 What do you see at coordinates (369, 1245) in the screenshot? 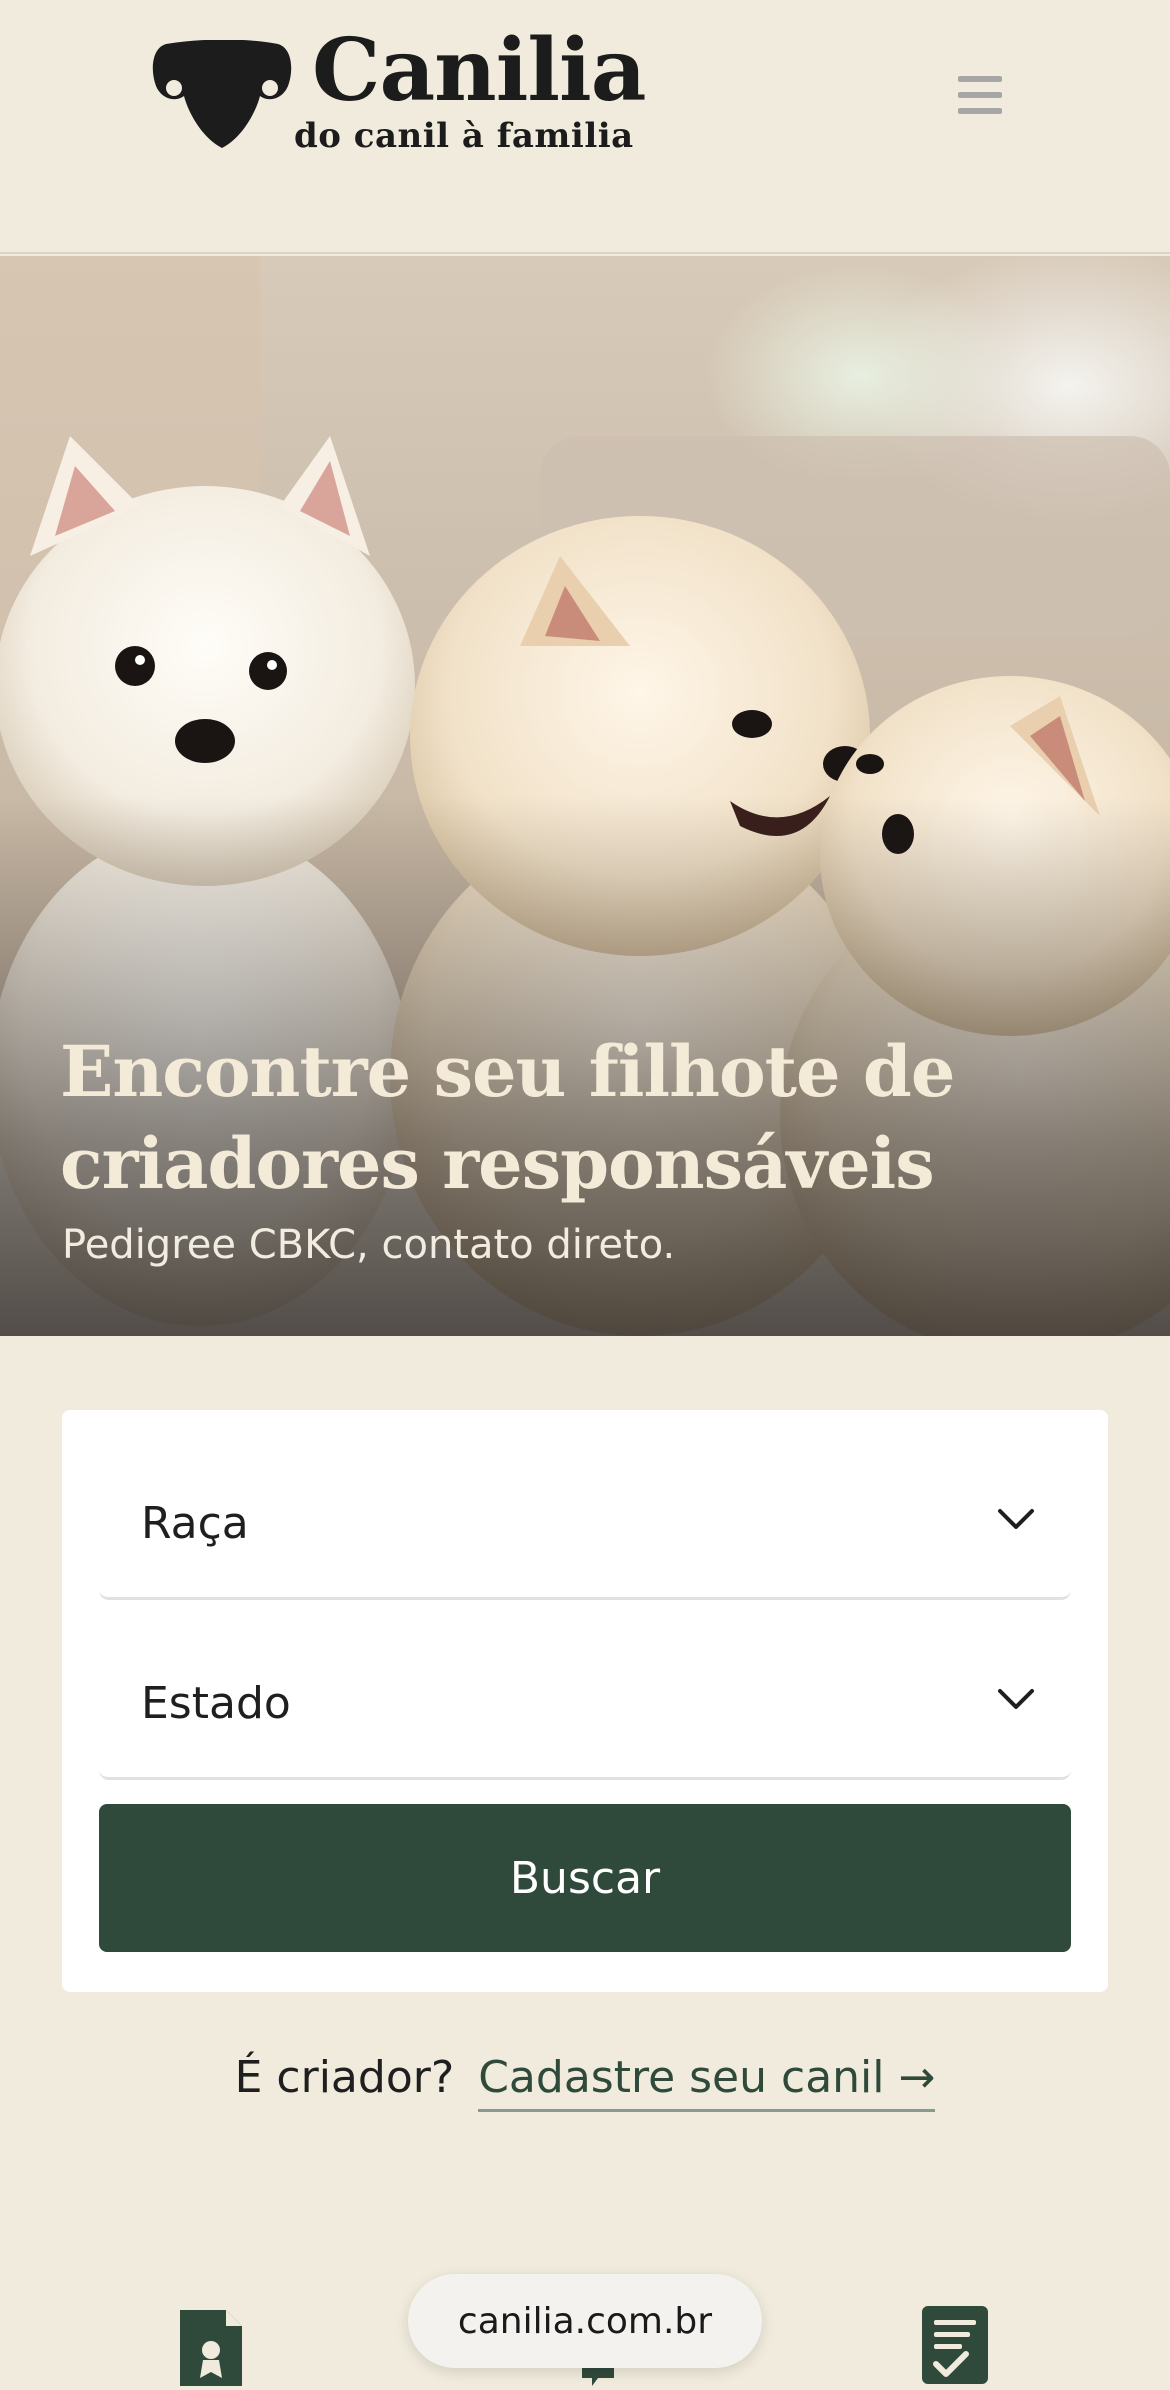
I see `hero-subtitle: Pedigree CBKC, contato direto.` at bounding box center [369, 1245].